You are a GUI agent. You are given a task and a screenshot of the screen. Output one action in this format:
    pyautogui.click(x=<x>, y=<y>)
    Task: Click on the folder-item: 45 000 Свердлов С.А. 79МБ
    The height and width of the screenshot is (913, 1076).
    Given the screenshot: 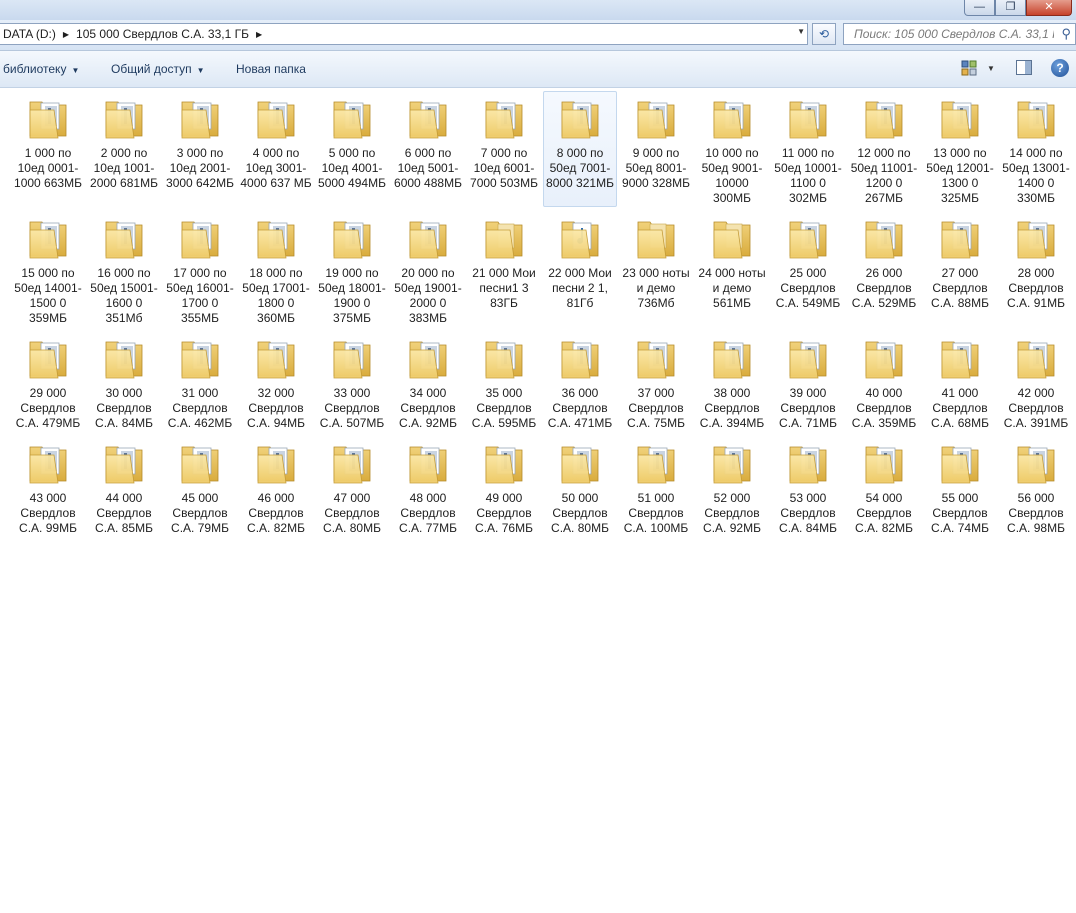 What is the action you would take?
    pyautogui.click(x=200, y=486)
    